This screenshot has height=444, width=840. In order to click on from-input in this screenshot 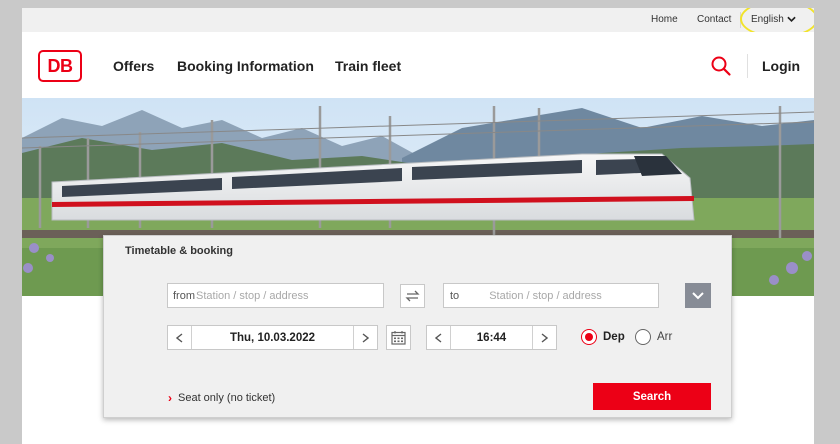, I will do `click(280, 295)`.